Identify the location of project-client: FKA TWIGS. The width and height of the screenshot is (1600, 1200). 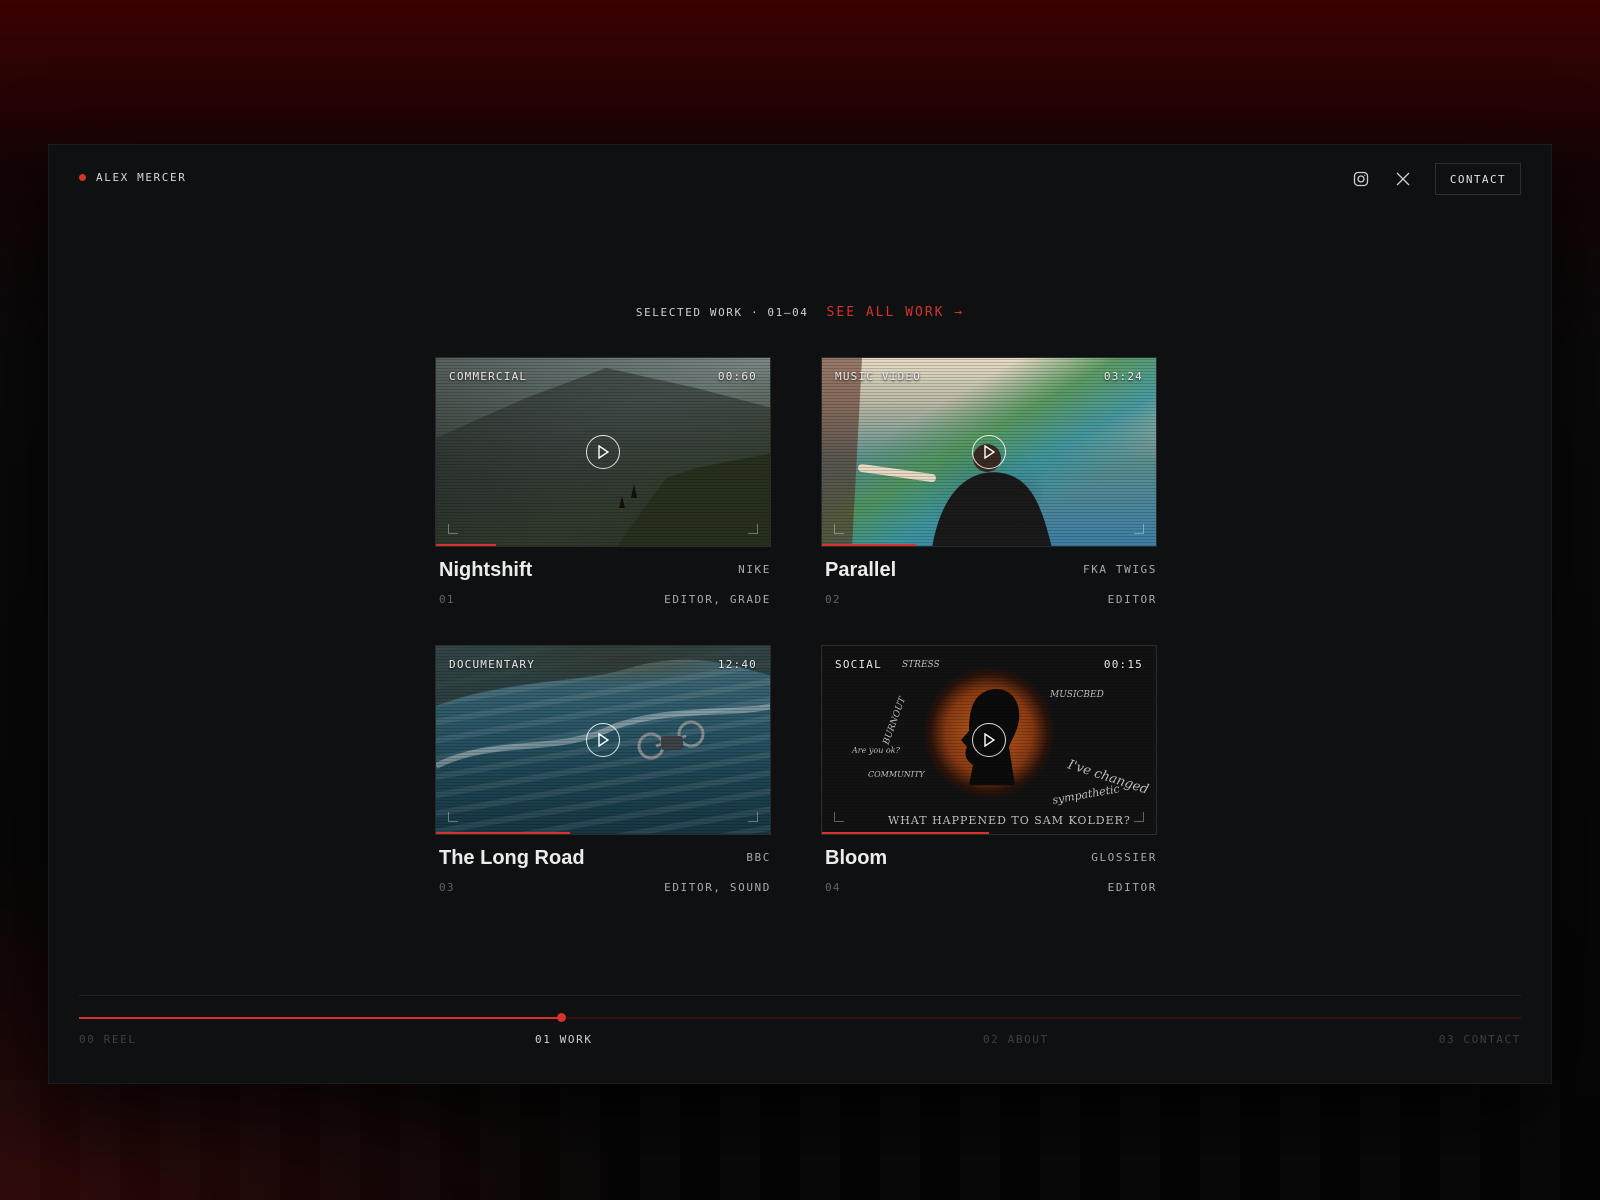
(1119, 569).